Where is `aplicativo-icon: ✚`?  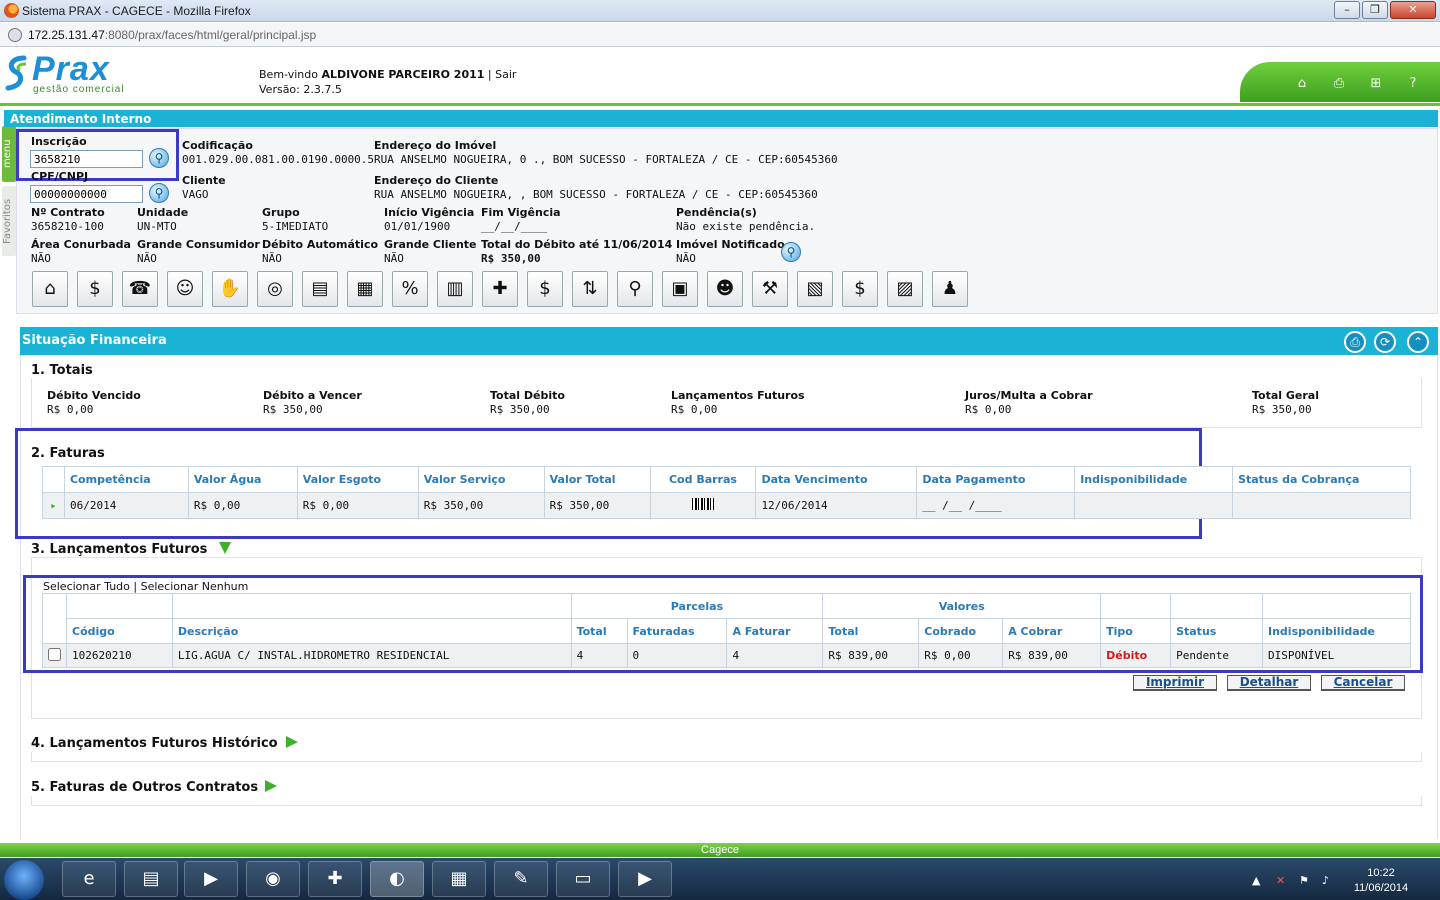 aplicativo-icon: ✚ is located at coordinates (335, 879).